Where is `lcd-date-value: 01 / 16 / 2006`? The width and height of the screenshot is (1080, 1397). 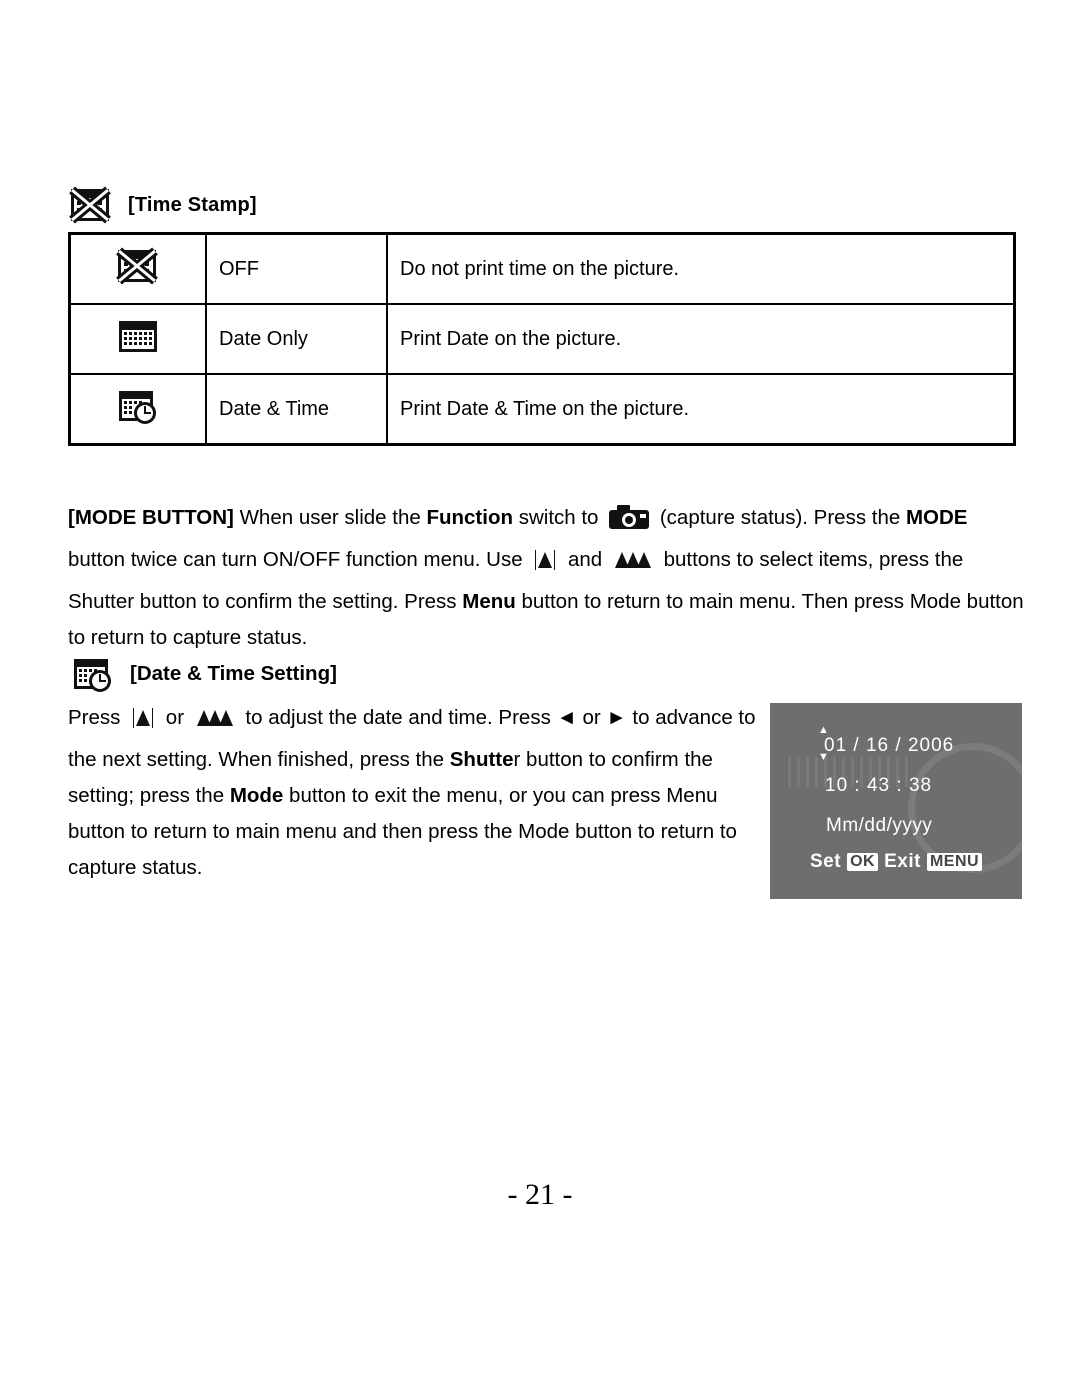
lcd-date-value: 01 / 16 / 2006 is located at coordinates (889, 746).